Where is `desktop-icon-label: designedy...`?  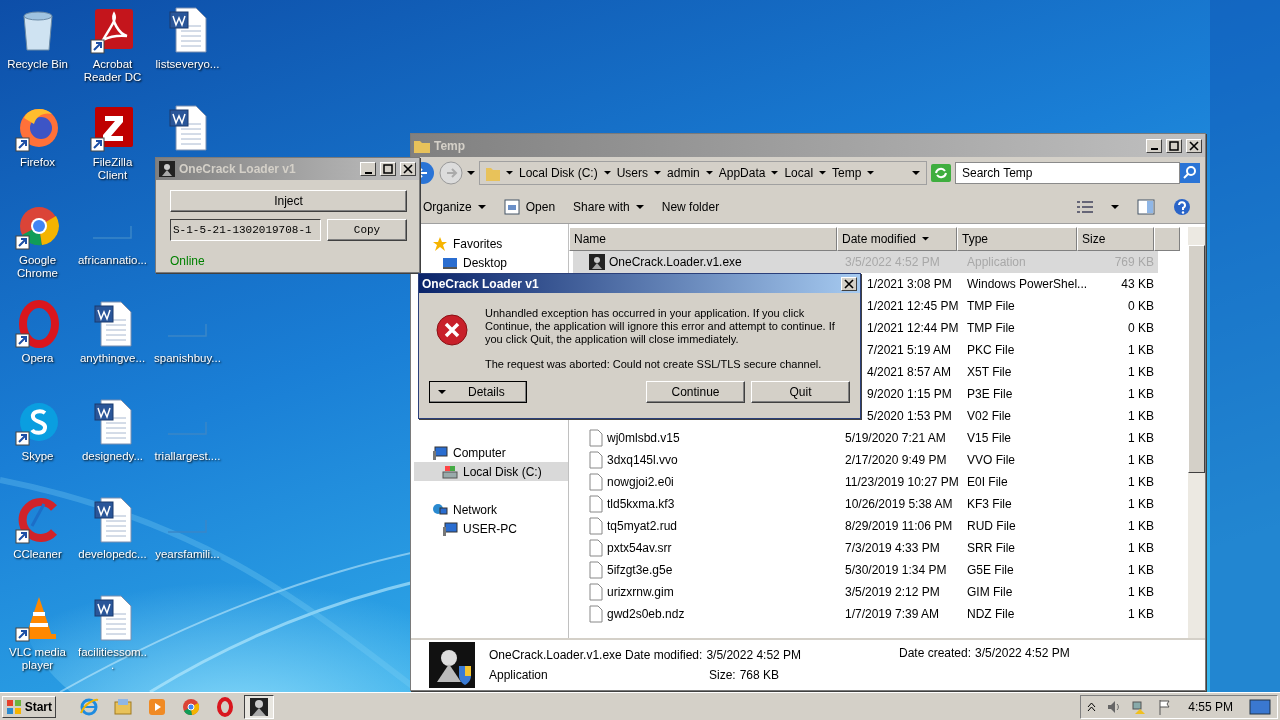
desktop-icon-label: designedy... is located at coordinates (112, 456).